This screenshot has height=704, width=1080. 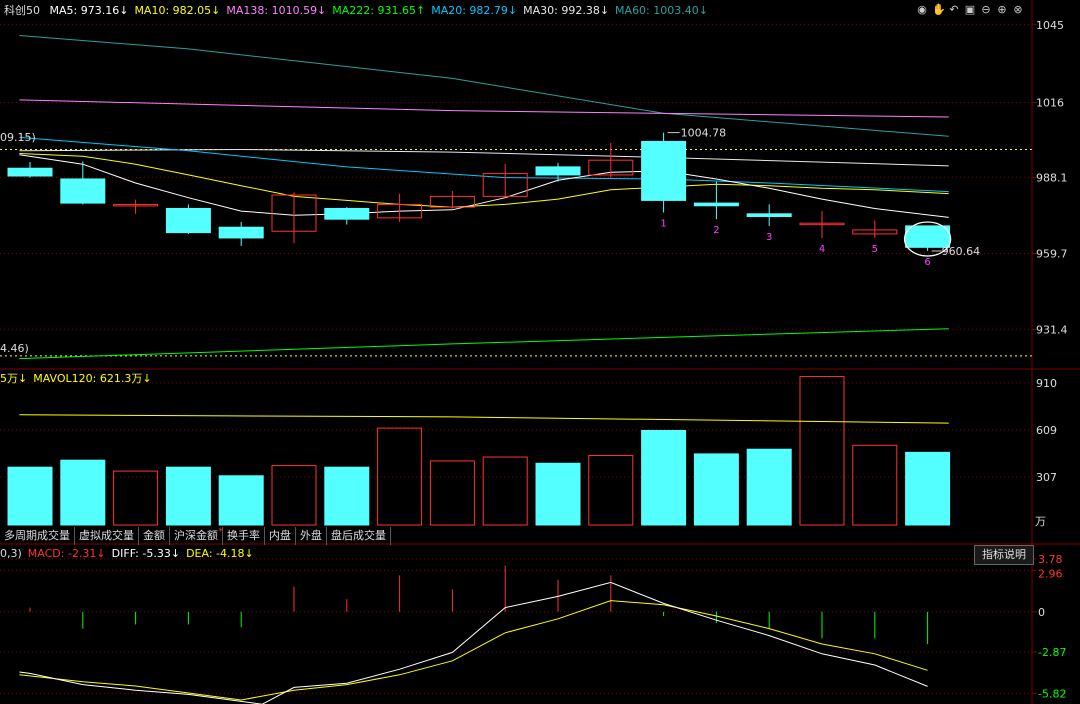 I want to click on macd-axis-label: 0, so click(x=1041, y=612).